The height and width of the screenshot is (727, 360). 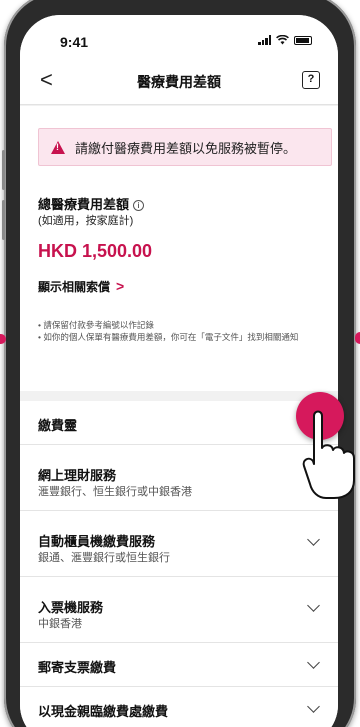 What do you see at coordinates (282, 40) in the screenshot?
I see `wifi-icon` at bounding box center [282, 40].